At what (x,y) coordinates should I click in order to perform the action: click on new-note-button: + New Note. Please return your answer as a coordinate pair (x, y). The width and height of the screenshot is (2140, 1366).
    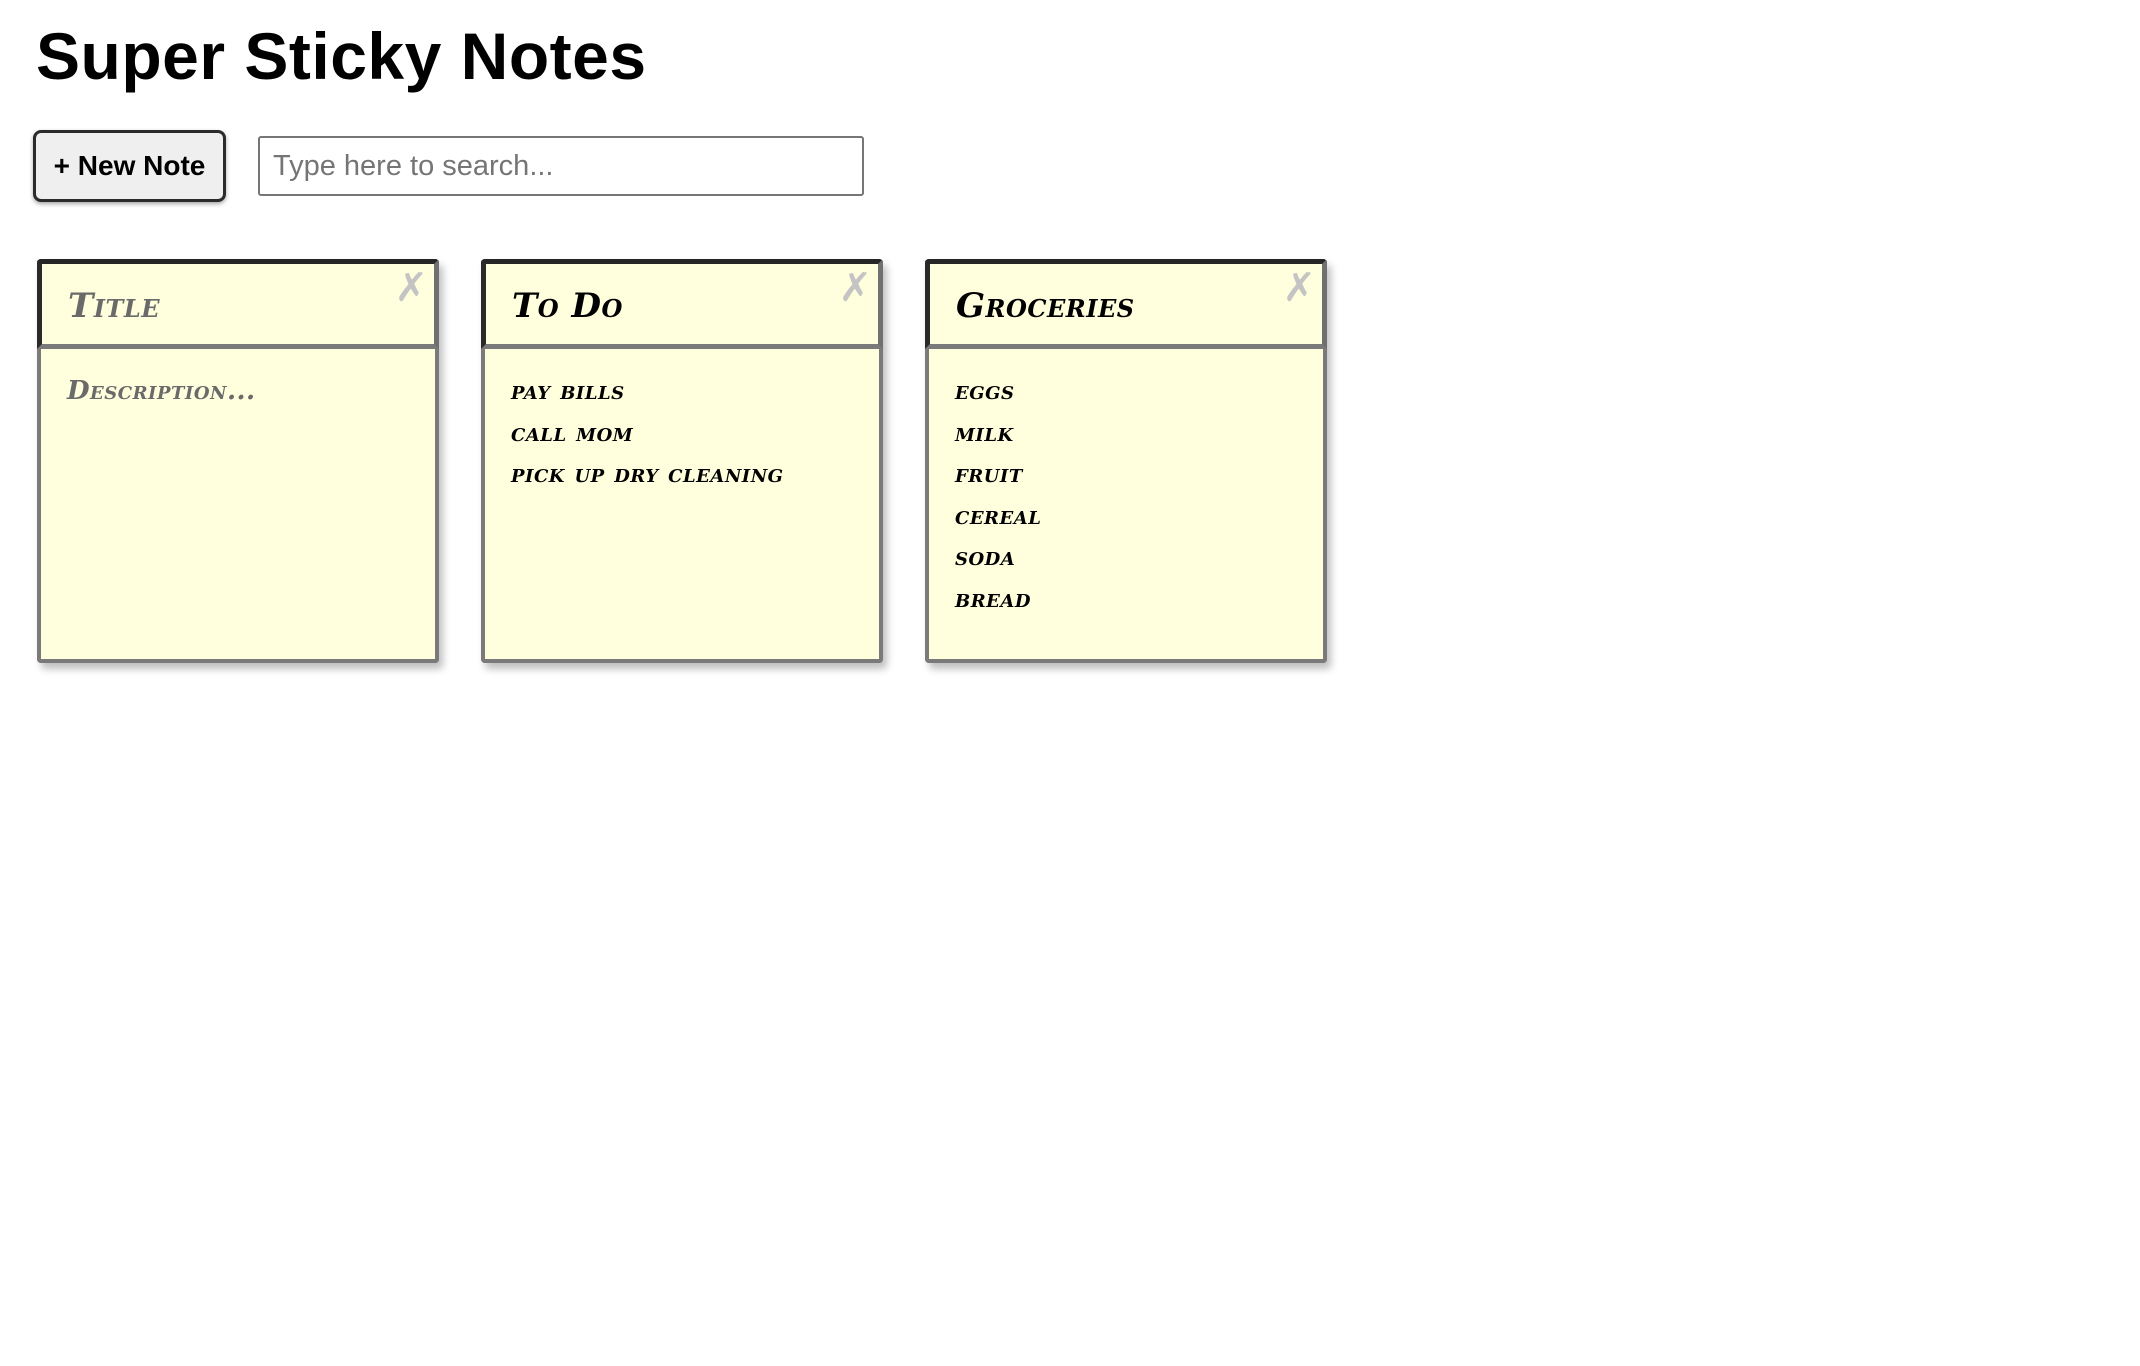
    Looking at the image, I should click on (129, 166).